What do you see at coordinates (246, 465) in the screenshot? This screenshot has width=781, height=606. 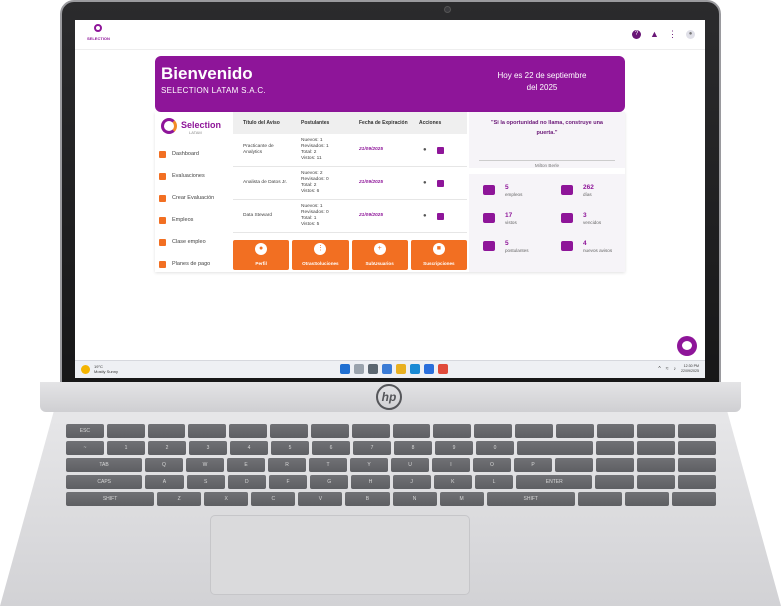 I see `key: E` at bounding box center [246, 465].